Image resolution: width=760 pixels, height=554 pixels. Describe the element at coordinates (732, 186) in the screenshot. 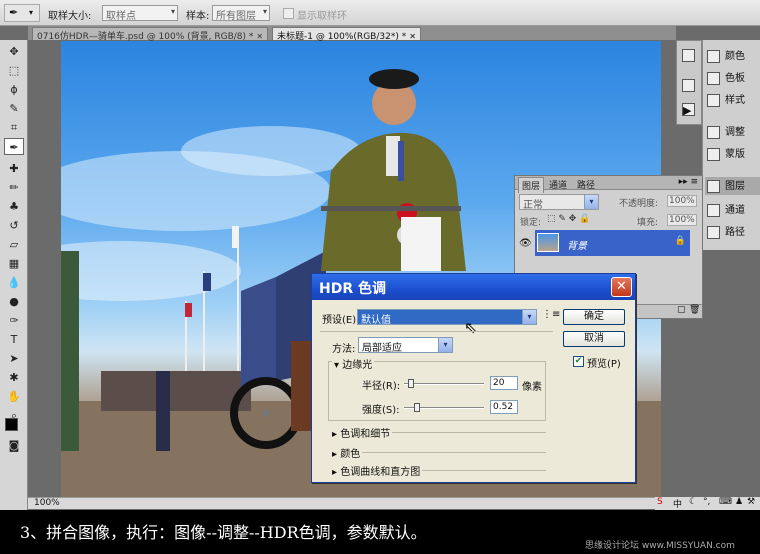

I see `layers-panel-button: 图层` at that location.